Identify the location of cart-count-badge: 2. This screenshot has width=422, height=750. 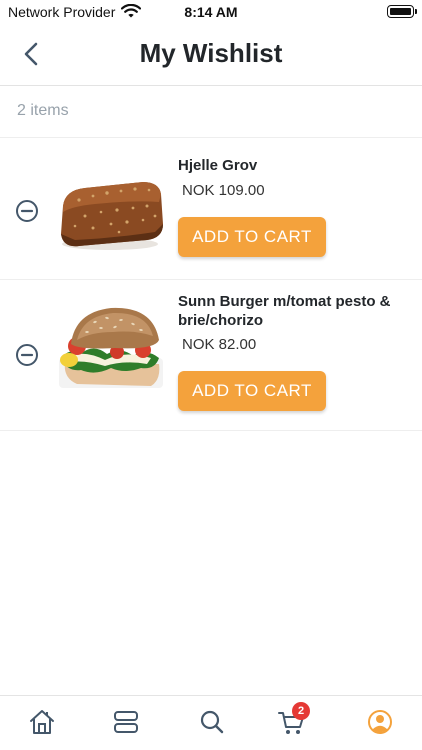
(301, 711).